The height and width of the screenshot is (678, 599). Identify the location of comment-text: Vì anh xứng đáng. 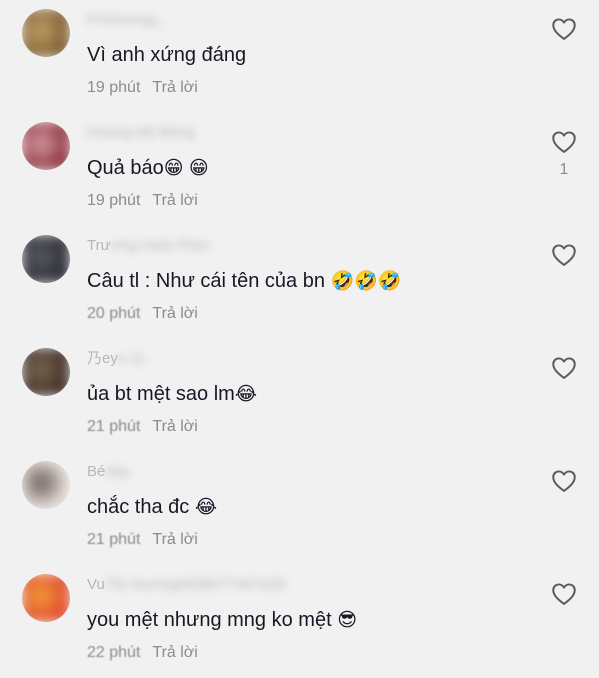
(166, 55).